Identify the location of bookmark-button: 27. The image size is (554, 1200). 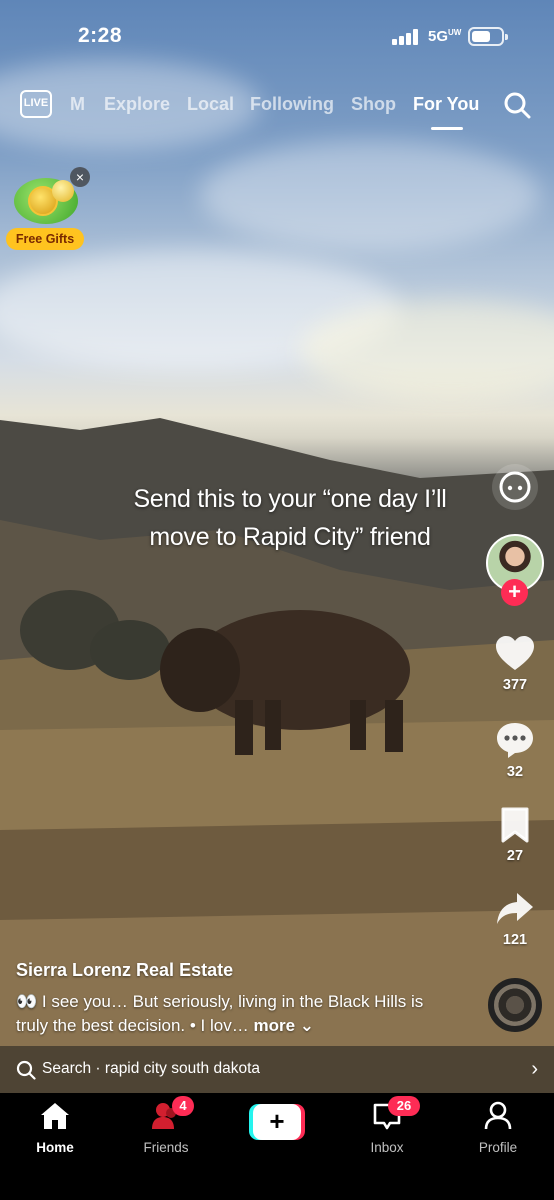
(515, 835).